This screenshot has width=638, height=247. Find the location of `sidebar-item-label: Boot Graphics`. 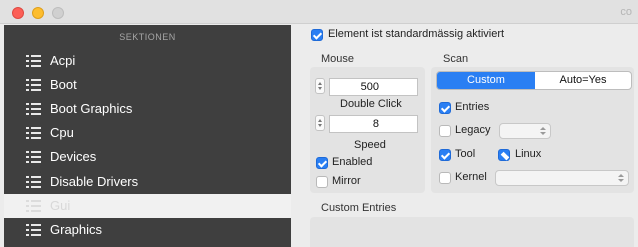

sidebar-item-label: Boot Graphics is located at coordinates (91, 108).